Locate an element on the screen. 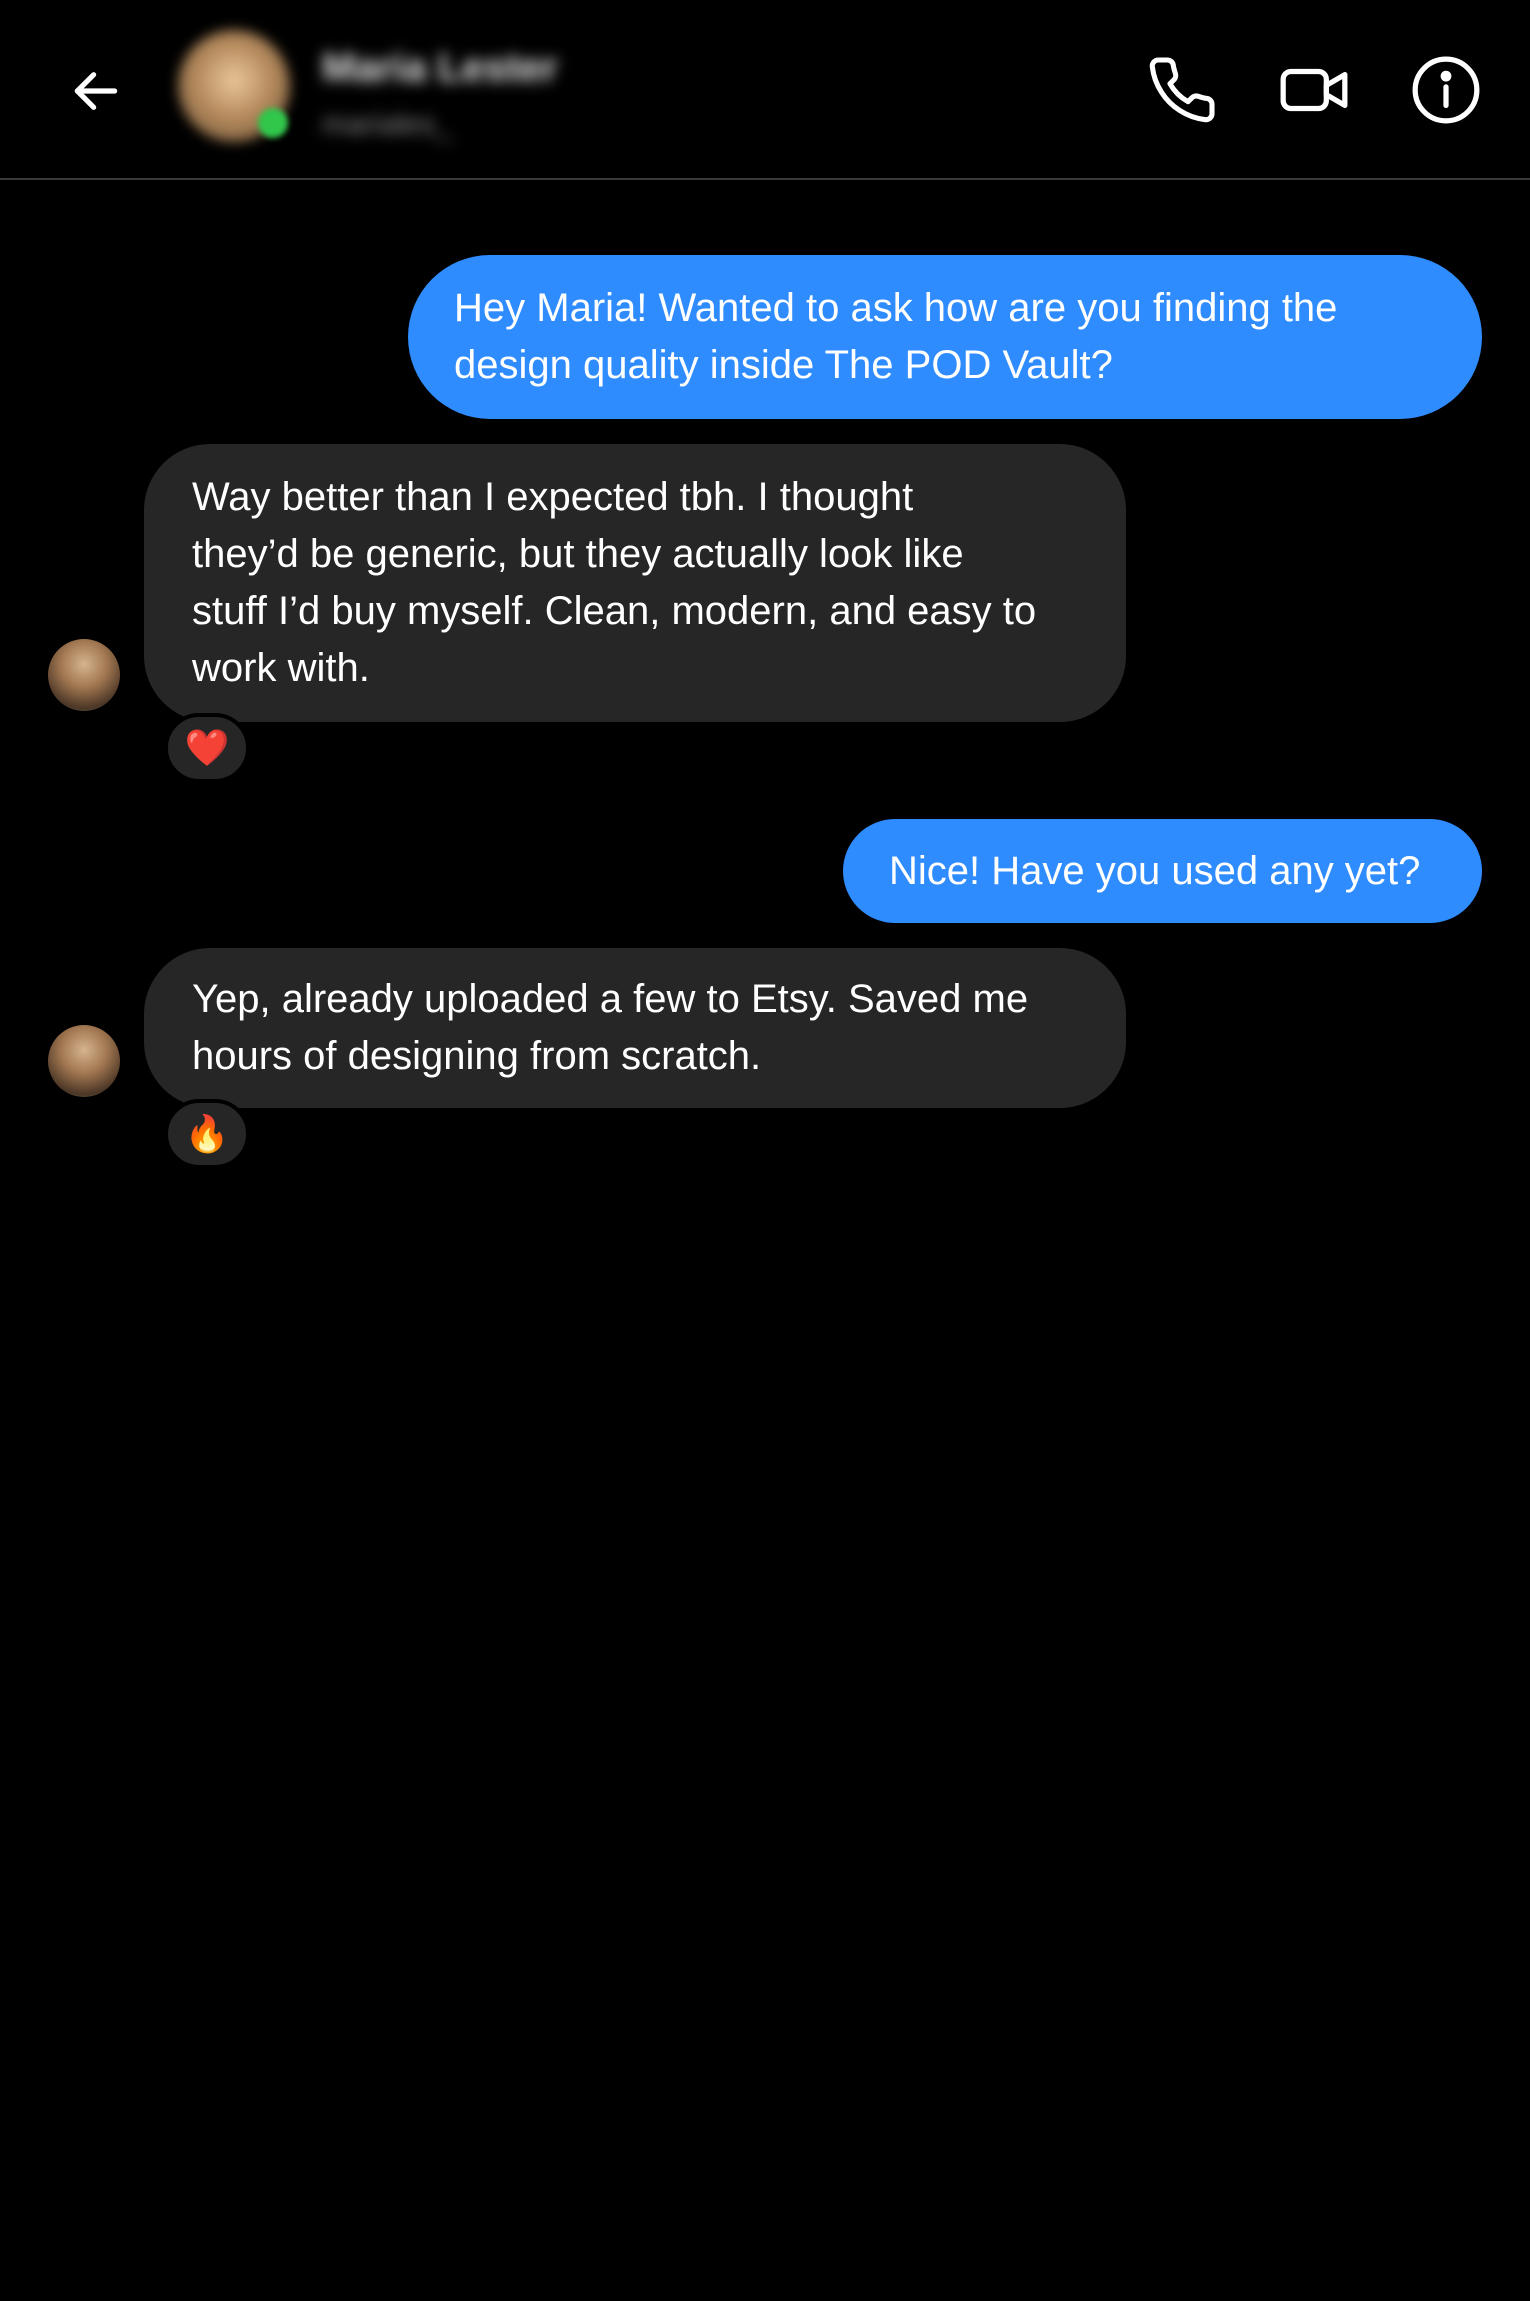  outgoing-message: Nice! Have you used any yet? is located at coordinates (1162, 871).